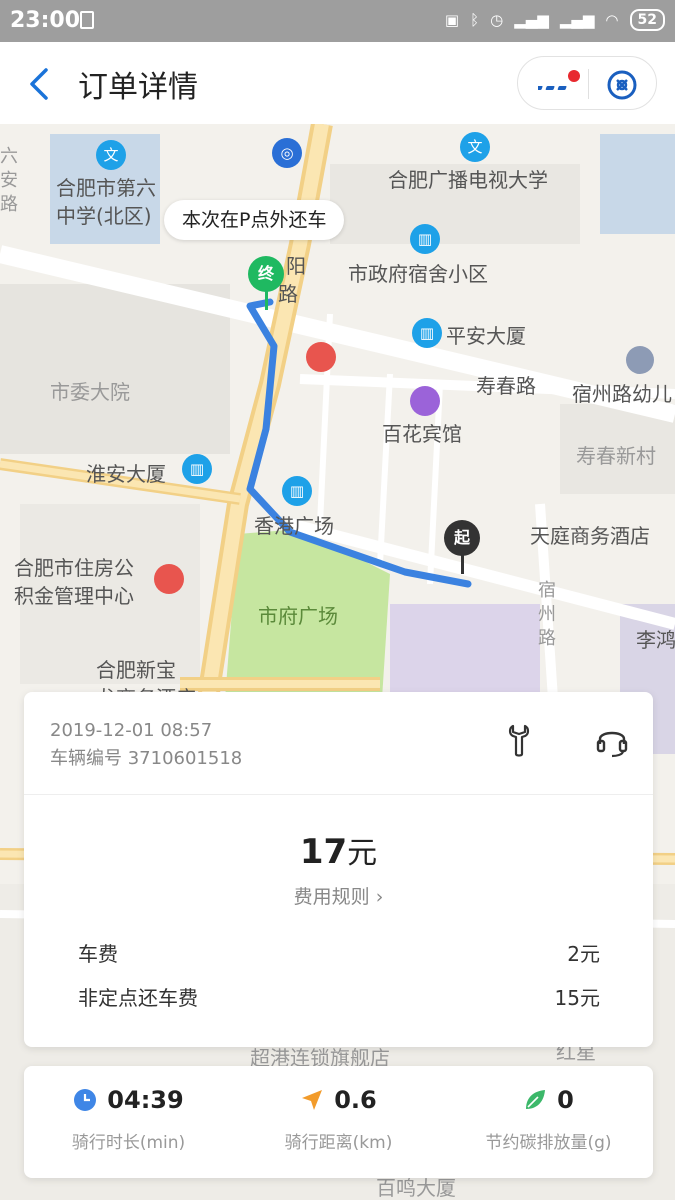 Image resolution: width=675 pixels, height=1200 pixels. Describe the element at coordinates (138, 87) in the screenshot. I see `page-title: 订单详情` at that location.